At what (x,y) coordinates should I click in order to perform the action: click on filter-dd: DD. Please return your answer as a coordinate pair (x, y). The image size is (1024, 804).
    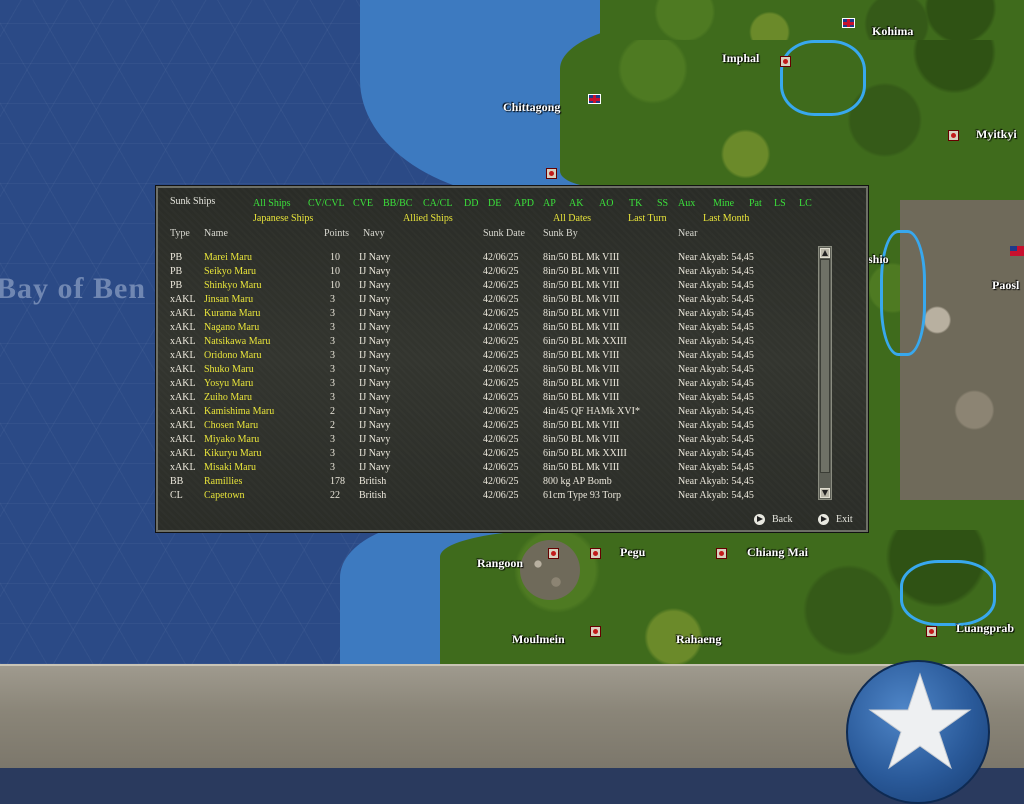
    Looking at the image, I should click on (471, 203).